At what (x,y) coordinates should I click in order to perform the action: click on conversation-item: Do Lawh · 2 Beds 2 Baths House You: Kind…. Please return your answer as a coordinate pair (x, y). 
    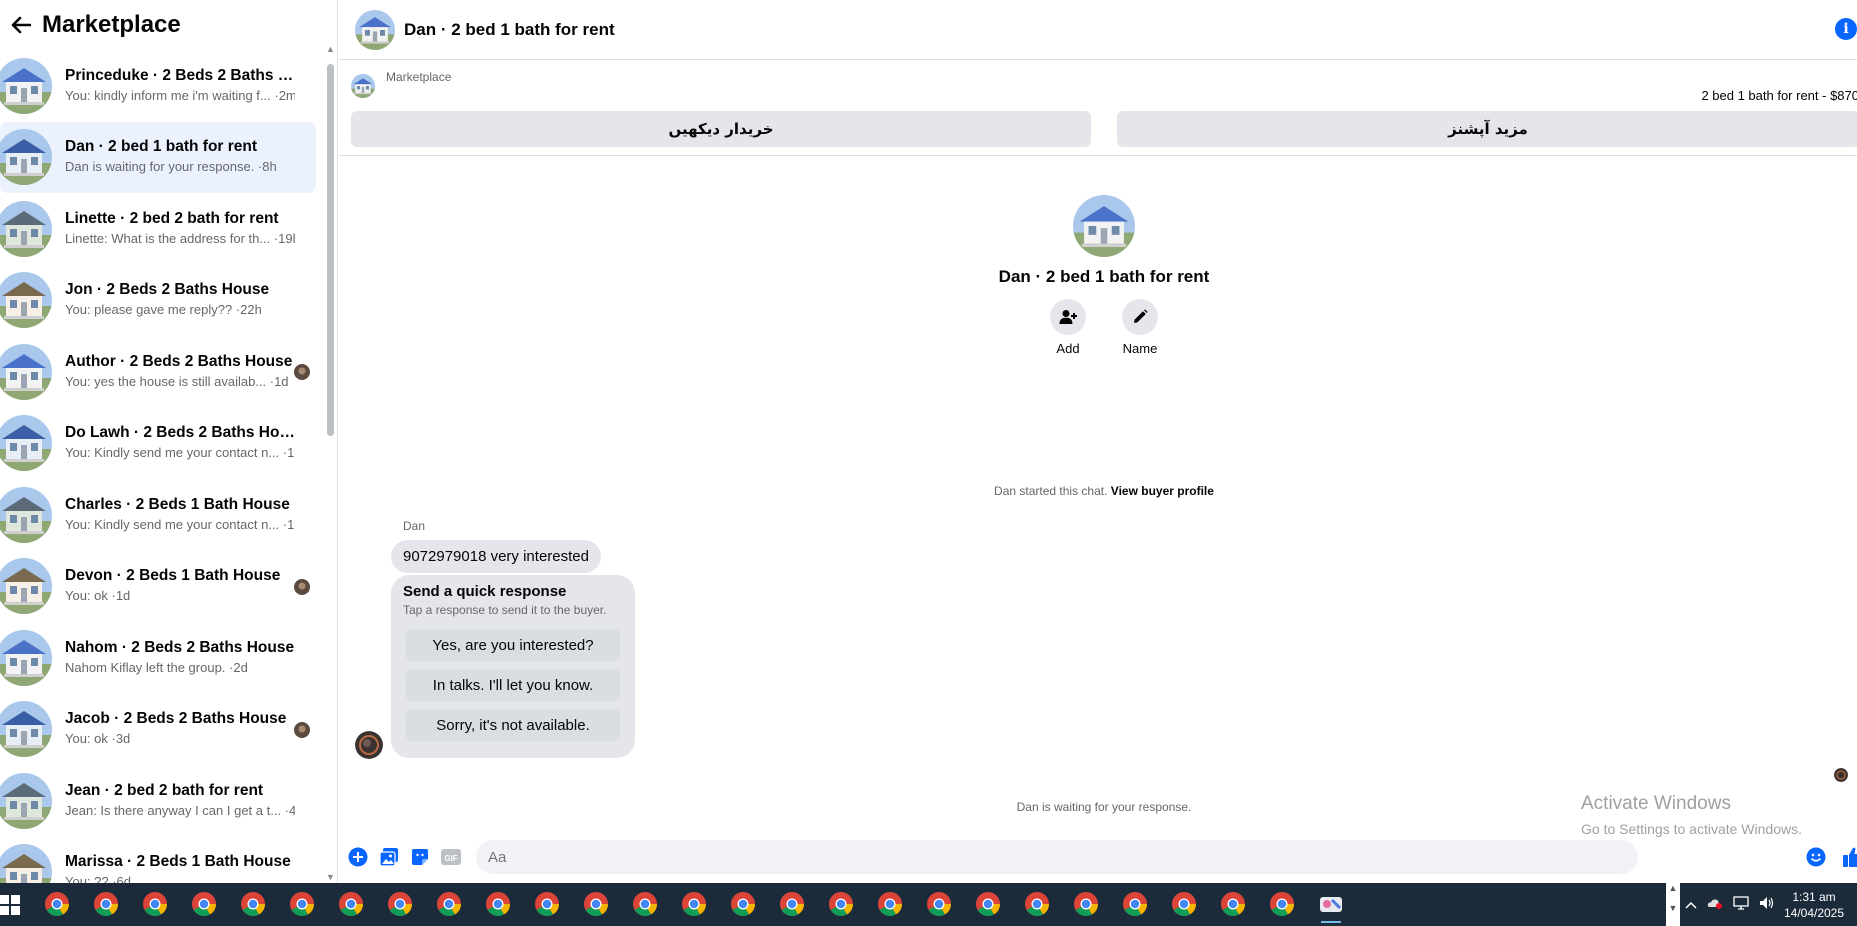
    Looking at the image, I should click on (160, 444).